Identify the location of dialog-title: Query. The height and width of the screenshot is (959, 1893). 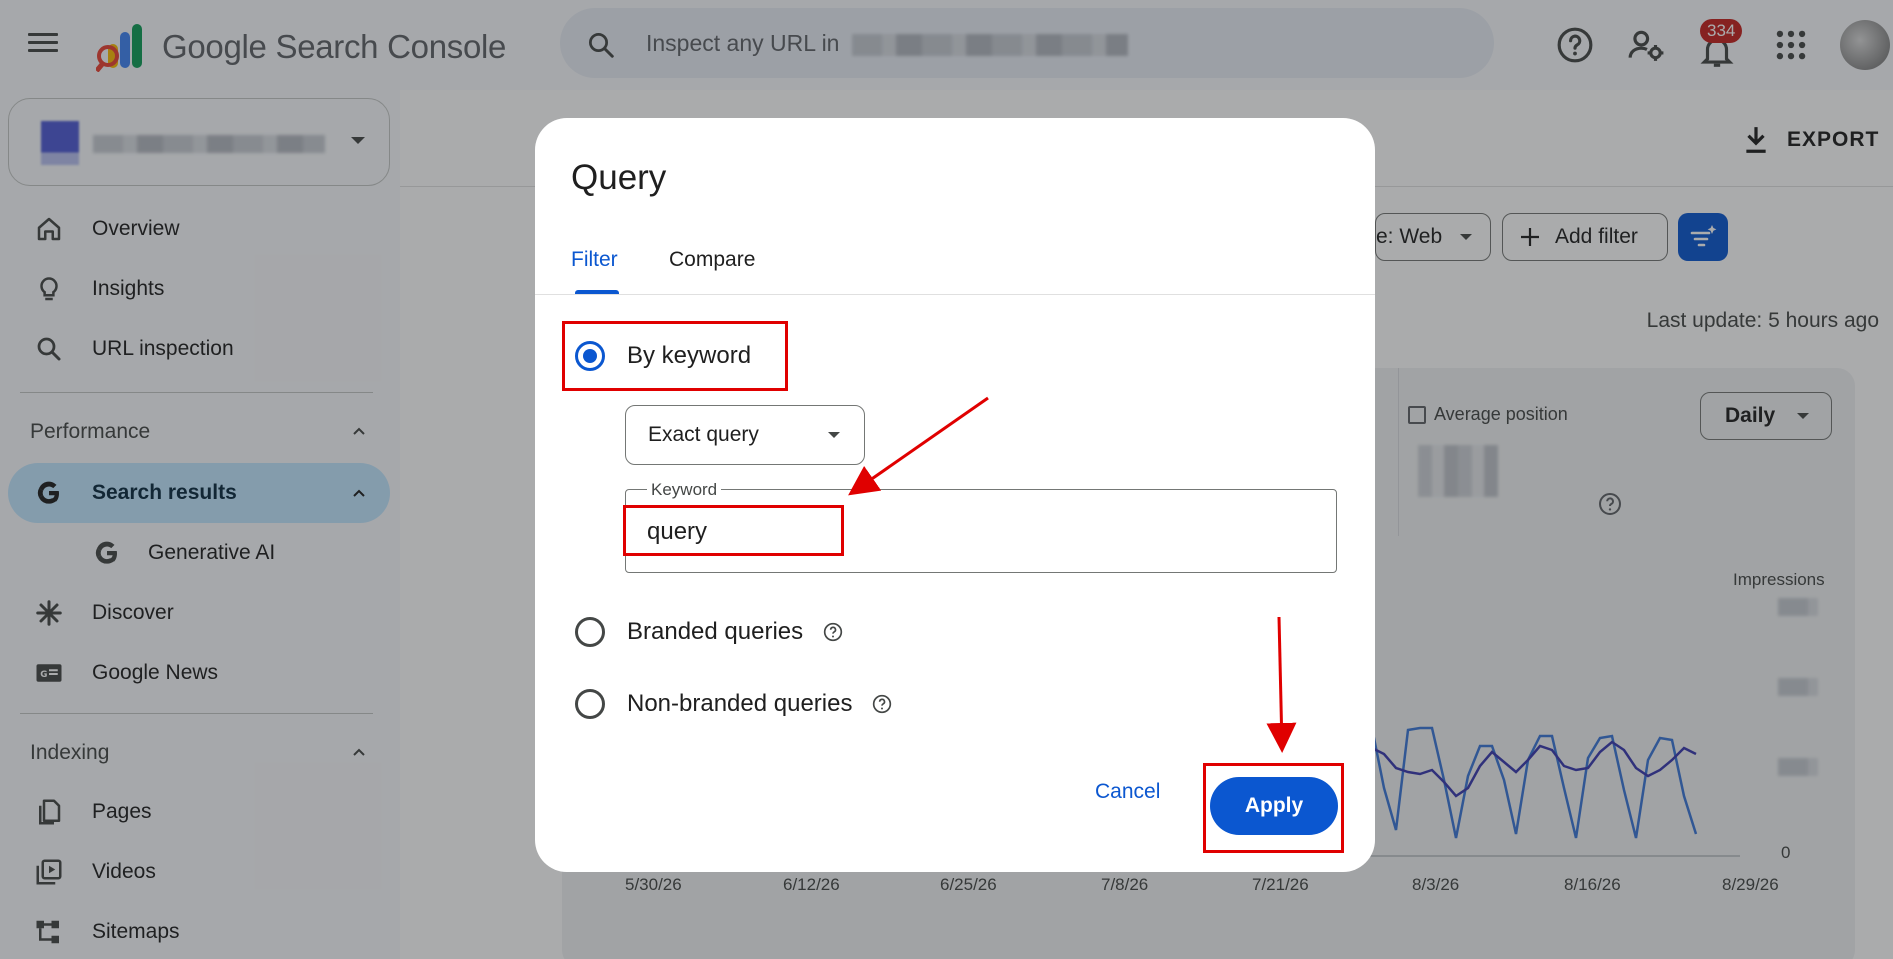
(619, 177).